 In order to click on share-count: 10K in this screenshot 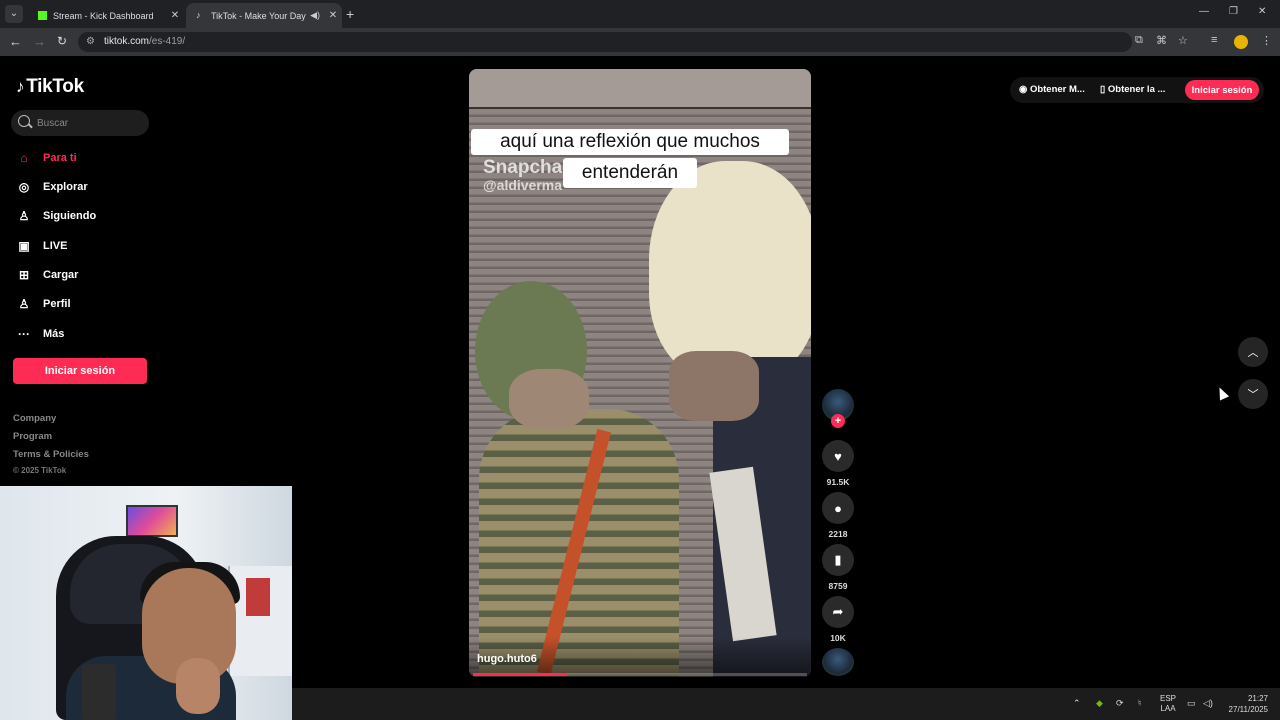, I will do `click(838, 638)`.